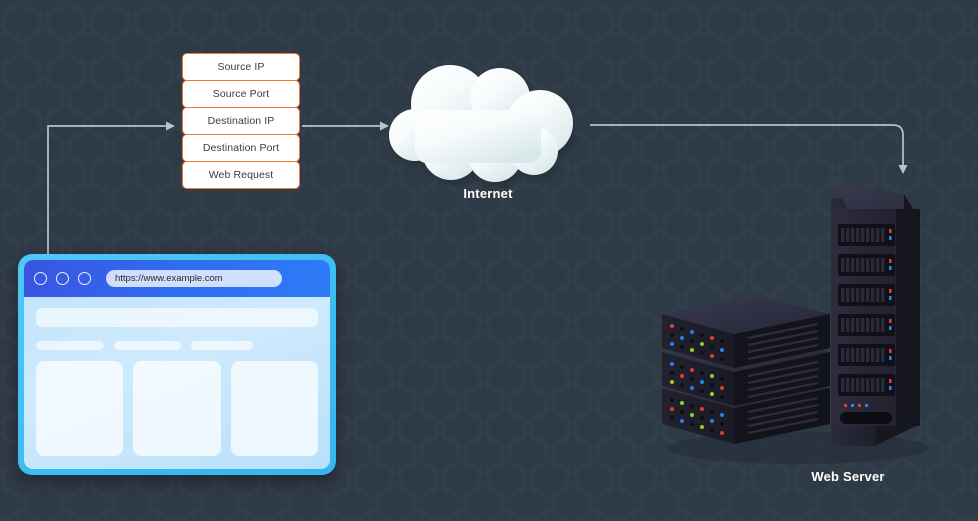 This screenshot has height=521, width=978. I want to click on packet-row: Source IP, so click(241, 67).